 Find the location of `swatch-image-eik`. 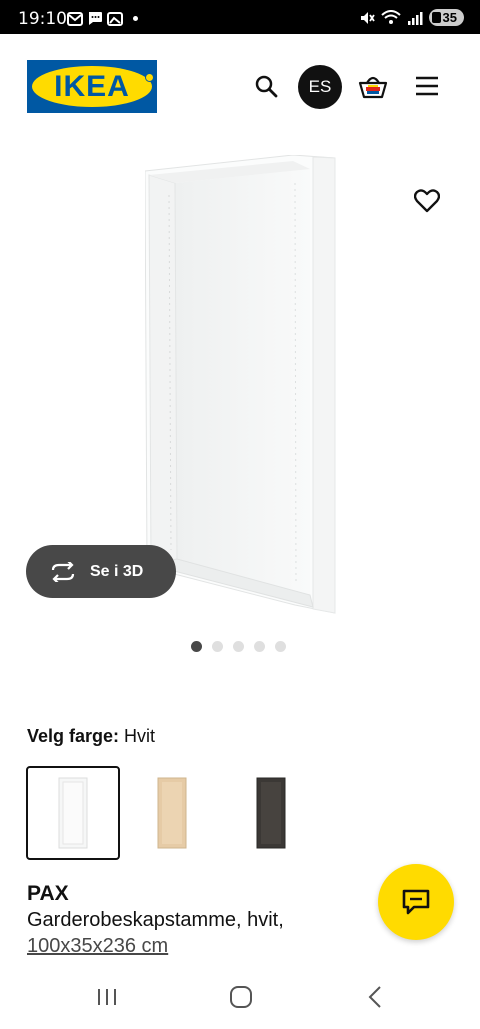

swatch-image-eik is located at coordinates (172, 813).